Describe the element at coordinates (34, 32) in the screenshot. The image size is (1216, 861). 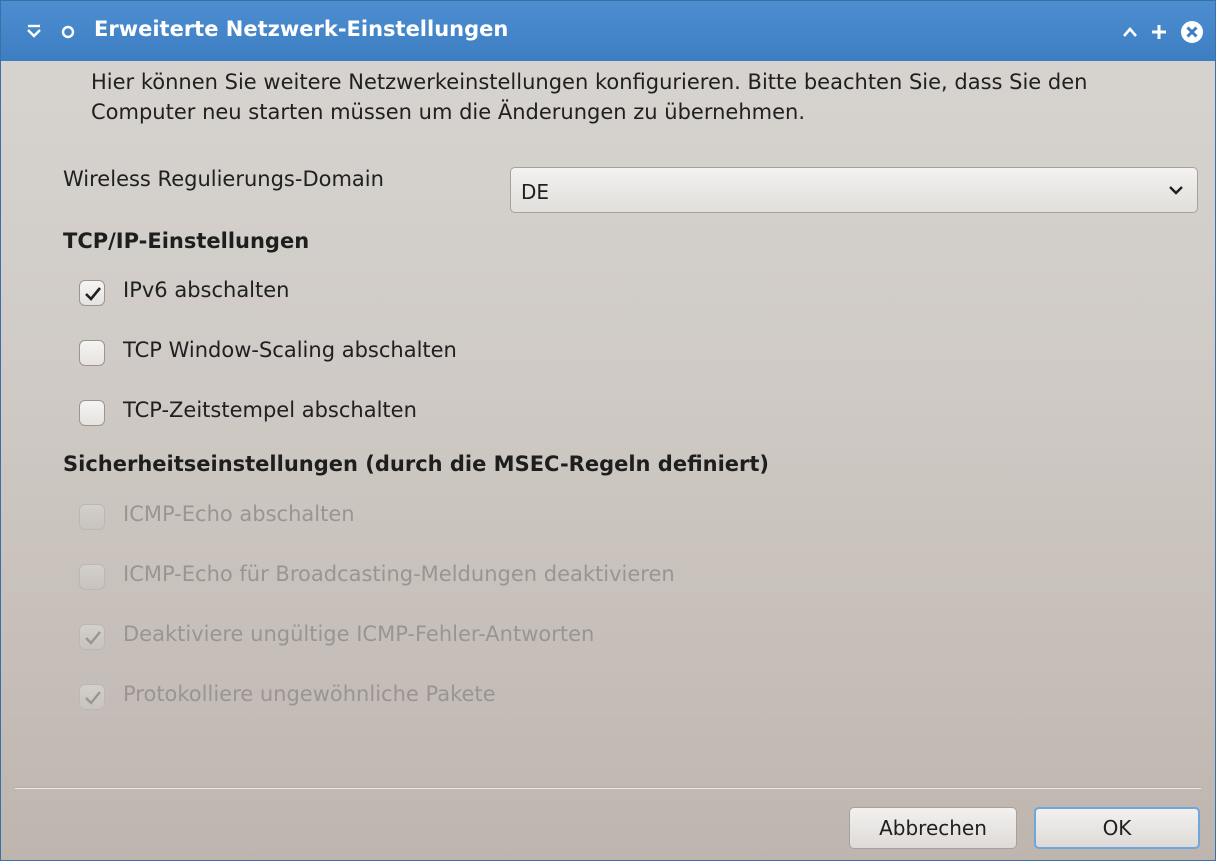
I see `shade-menu-icon` at that location.